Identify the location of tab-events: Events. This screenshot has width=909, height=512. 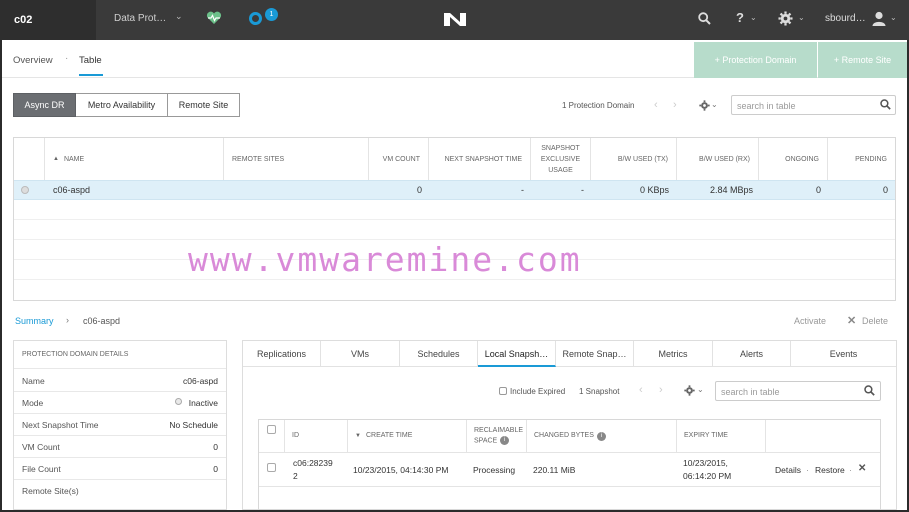
(843, 354).